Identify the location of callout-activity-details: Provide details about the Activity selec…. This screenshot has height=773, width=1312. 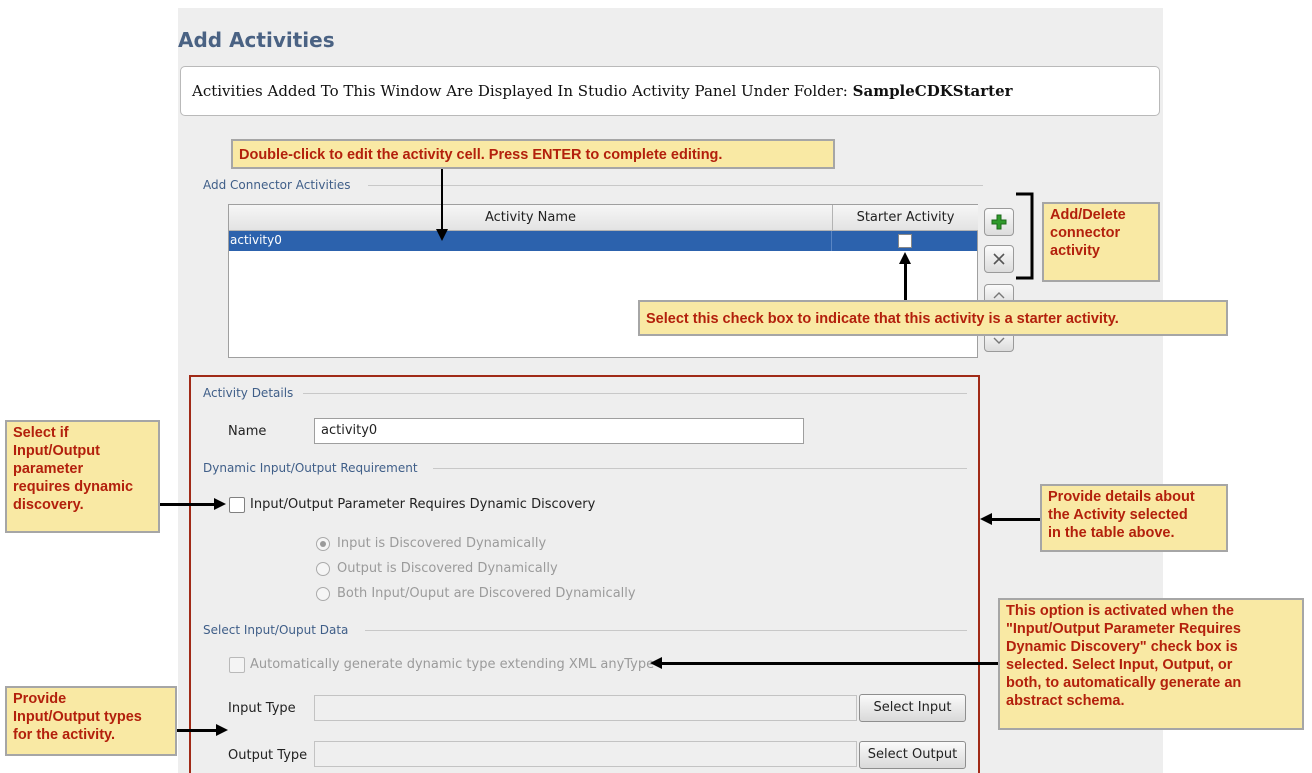
(1134, 518).